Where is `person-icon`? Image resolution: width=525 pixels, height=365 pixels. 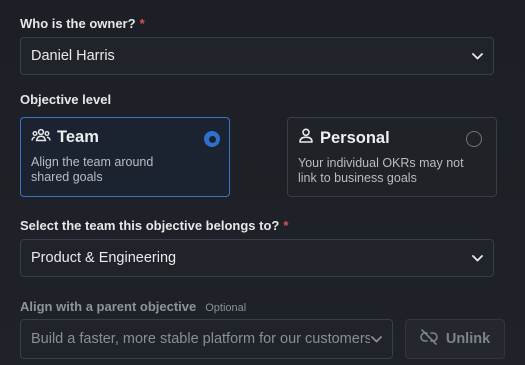
person-icon is located at coordinates (306, 138).